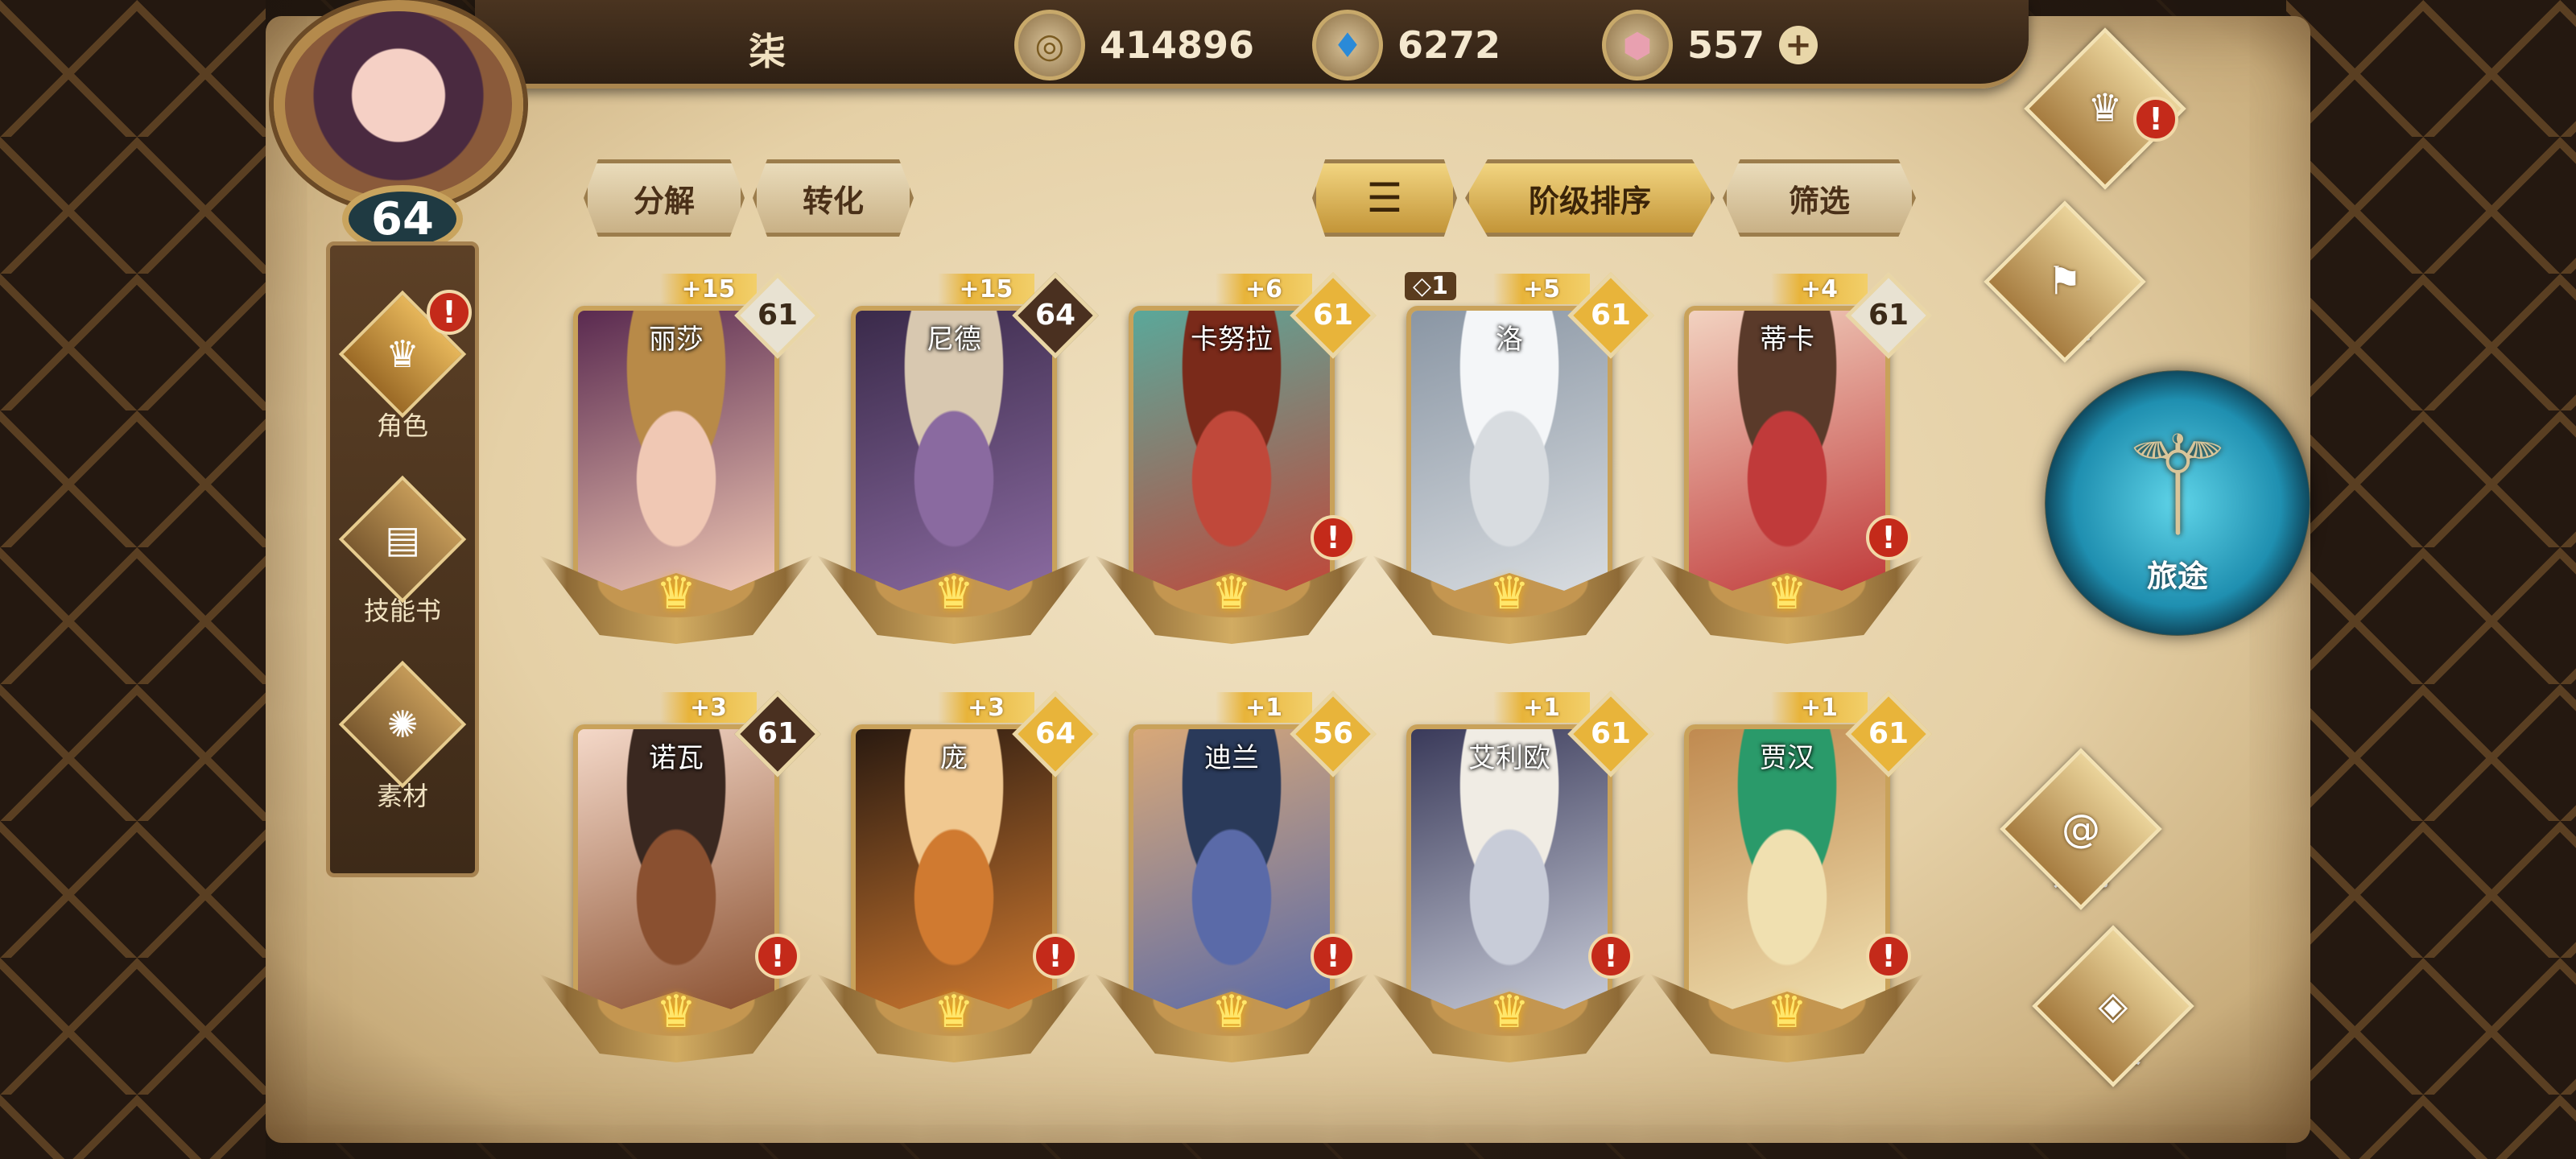  What do you see at coordinates (954, 869) in the screenshot?
I see `hero-portrait-frame: 庞` at bounding box center [954, 869].